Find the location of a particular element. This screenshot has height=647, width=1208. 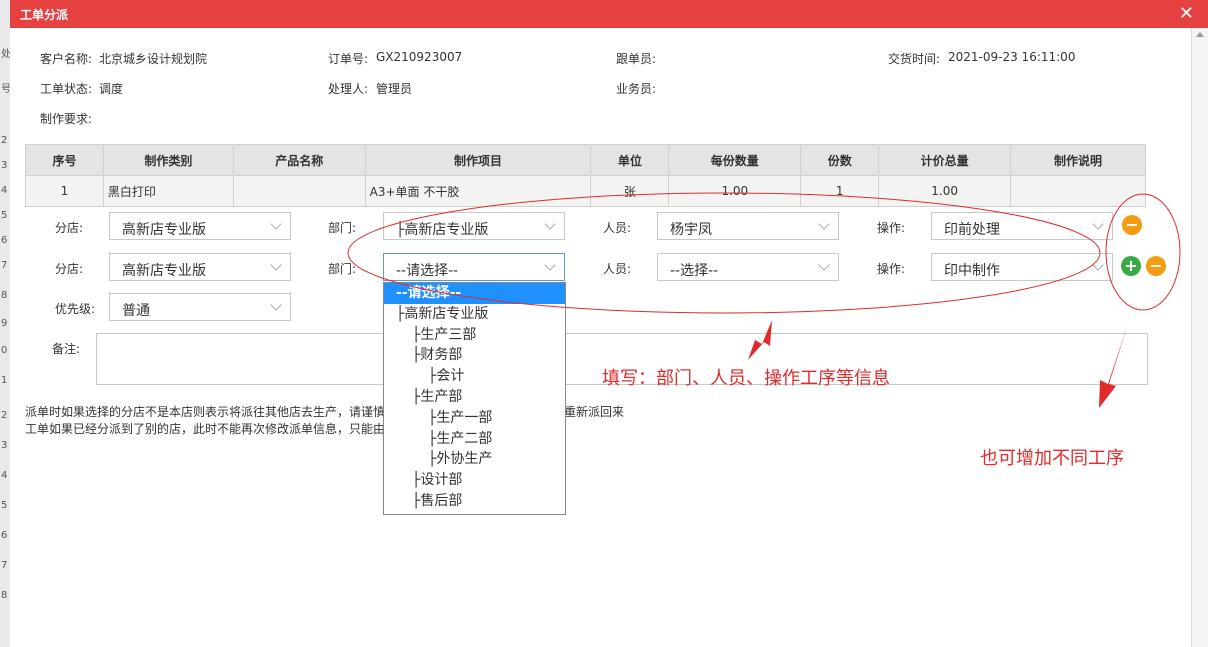

delivery-label: 交货时间: is located at coordinates (914, 59).